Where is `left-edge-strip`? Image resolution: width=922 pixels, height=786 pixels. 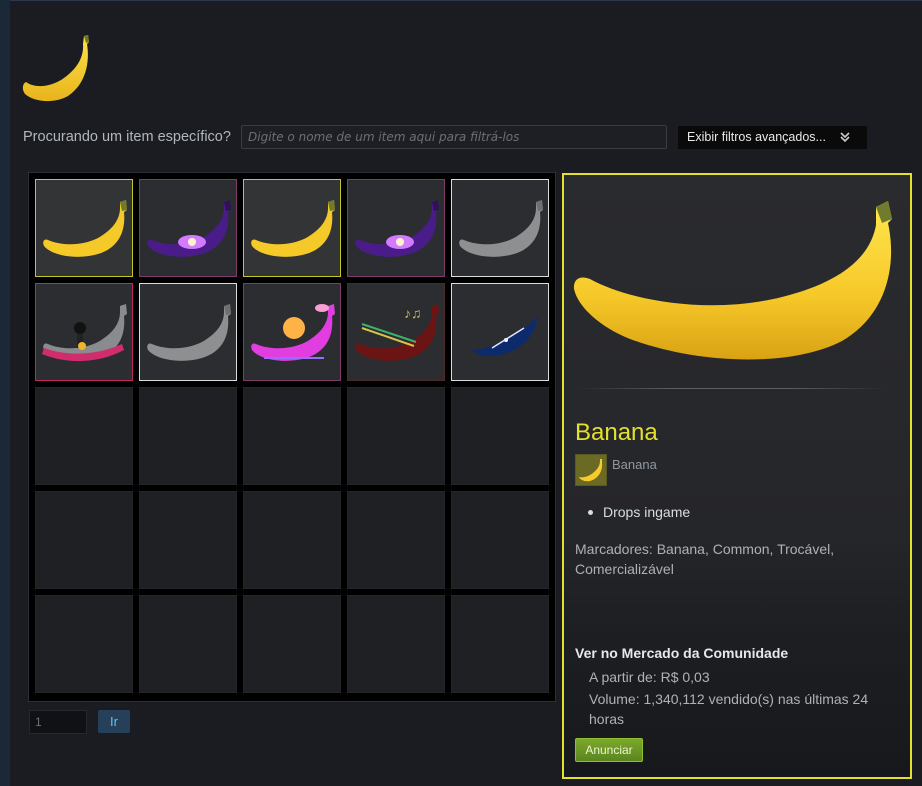
left-edge-strip is located at coordinates (5, 393).